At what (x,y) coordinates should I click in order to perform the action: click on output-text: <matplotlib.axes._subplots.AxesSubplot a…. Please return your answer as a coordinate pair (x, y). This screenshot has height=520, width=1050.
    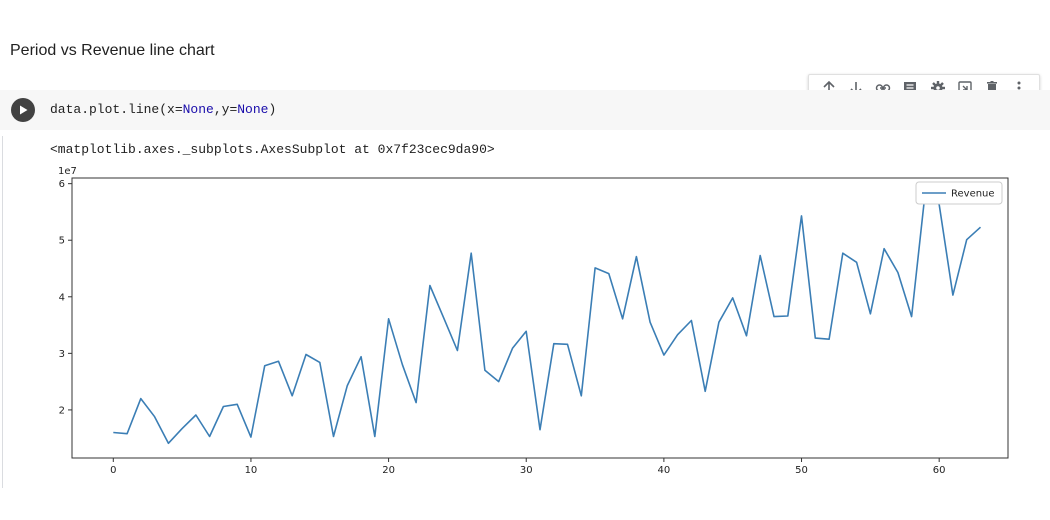
    Looking at the image, I should click on (272, 149).